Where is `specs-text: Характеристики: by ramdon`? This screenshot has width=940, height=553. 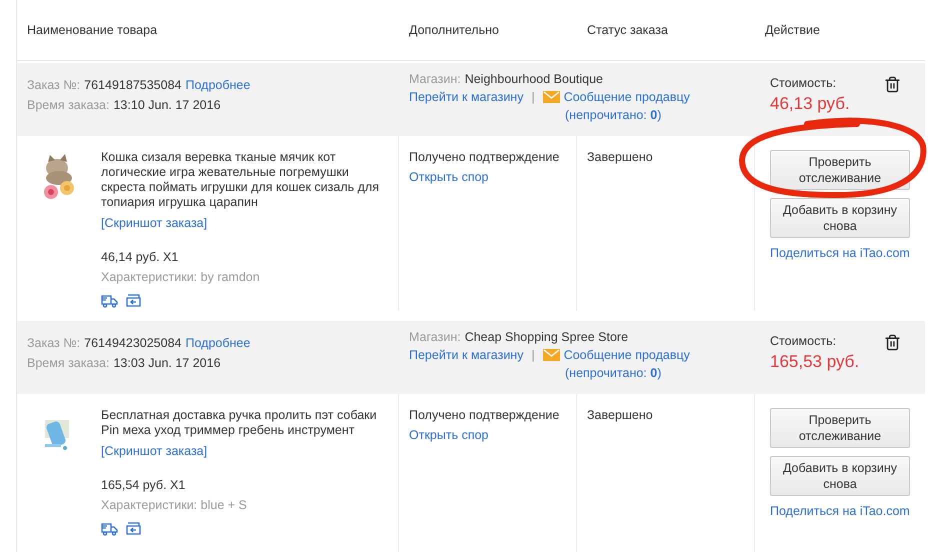 specs-text: Характеристики: by ramdon is located at coordinates (180, 277).